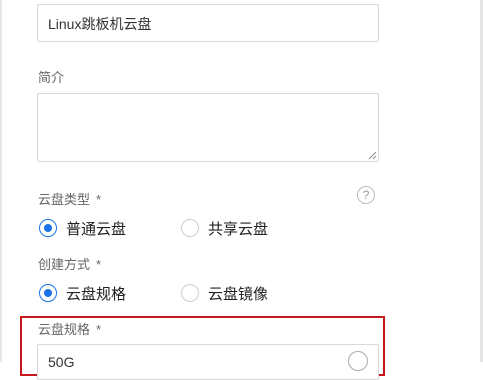 The image size is (483, 380). What do you see at coordinates (238, 229) in the screenshot?
I see `radio-label: 共享云盘` at bounding box center [238, 229].